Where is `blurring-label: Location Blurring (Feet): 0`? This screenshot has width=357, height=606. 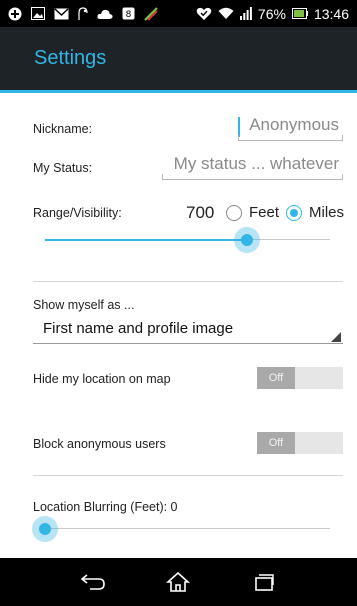 blurring-label: Location Blurring (Feet): 0 is located at coordinates (105, 507).